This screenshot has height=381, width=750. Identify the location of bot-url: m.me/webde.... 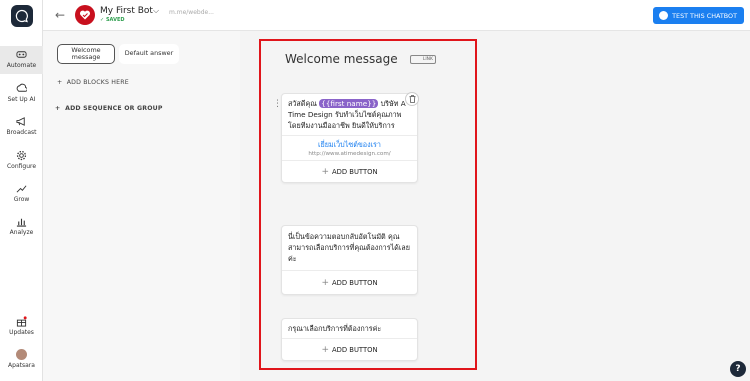
(191, 12).